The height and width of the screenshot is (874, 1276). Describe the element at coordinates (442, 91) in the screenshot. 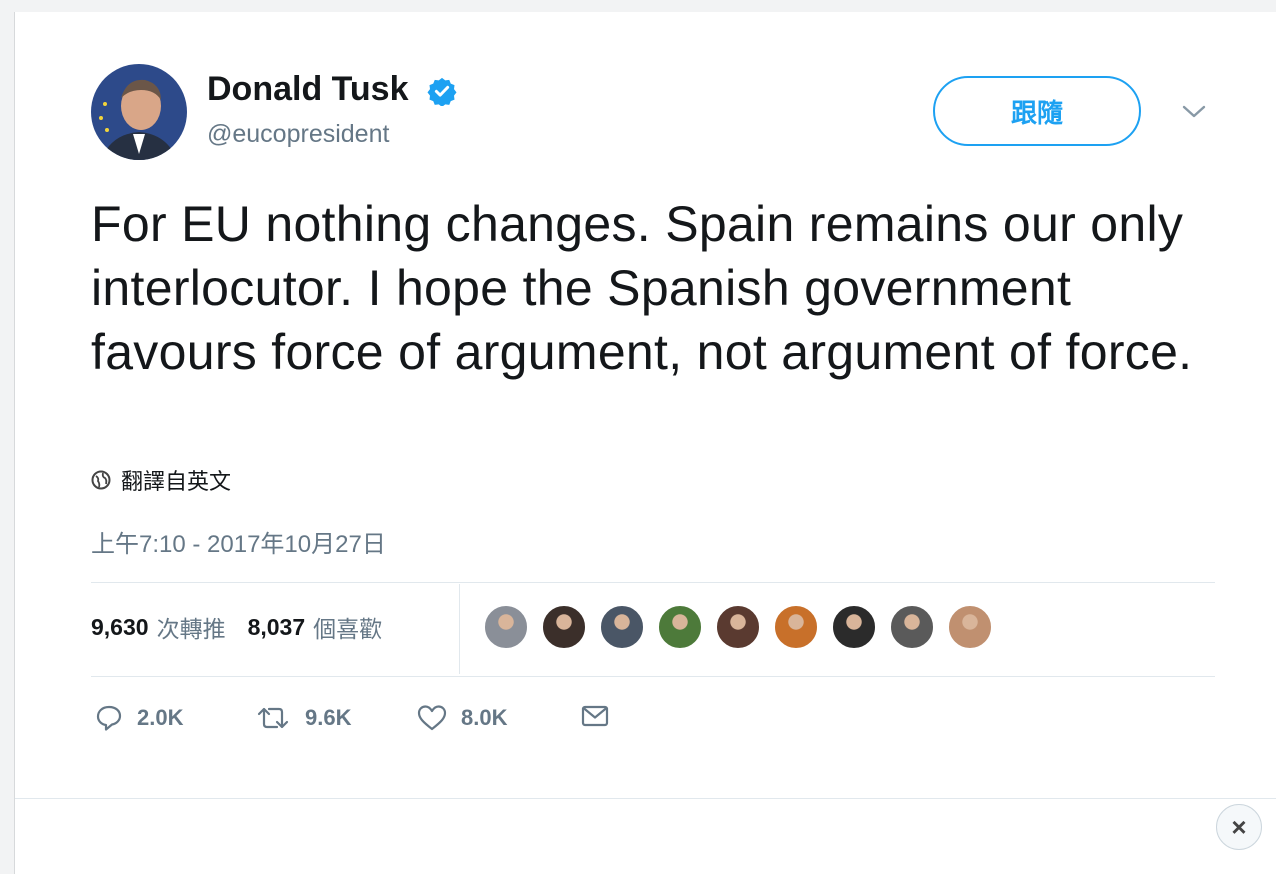

I see `verified-icon` at that location.